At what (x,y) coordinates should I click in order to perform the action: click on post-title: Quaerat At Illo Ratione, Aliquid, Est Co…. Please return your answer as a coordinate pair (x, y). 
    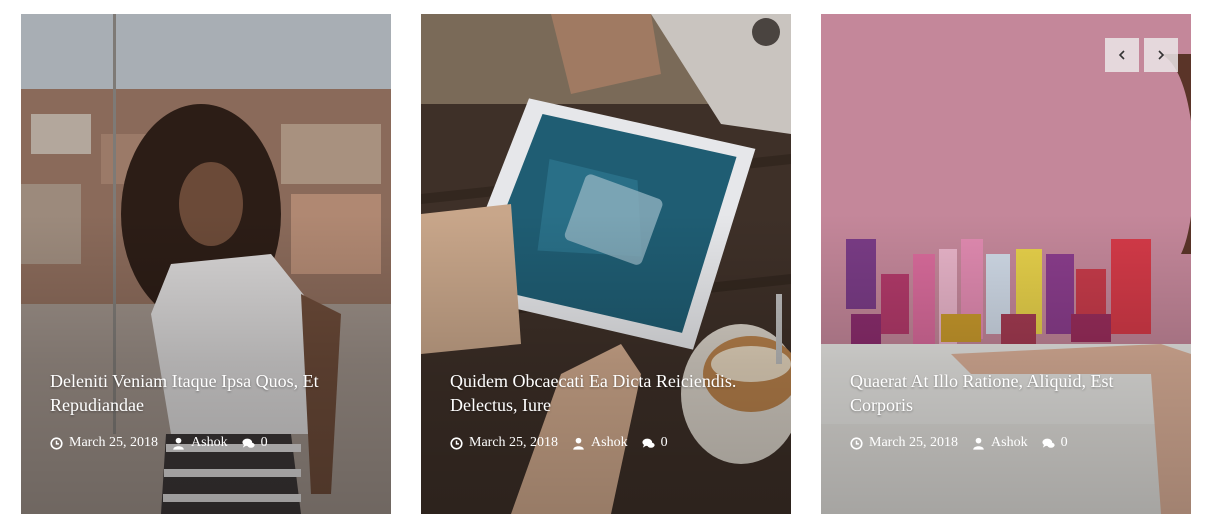
    Looking at the image, I should click on (1008, 393).